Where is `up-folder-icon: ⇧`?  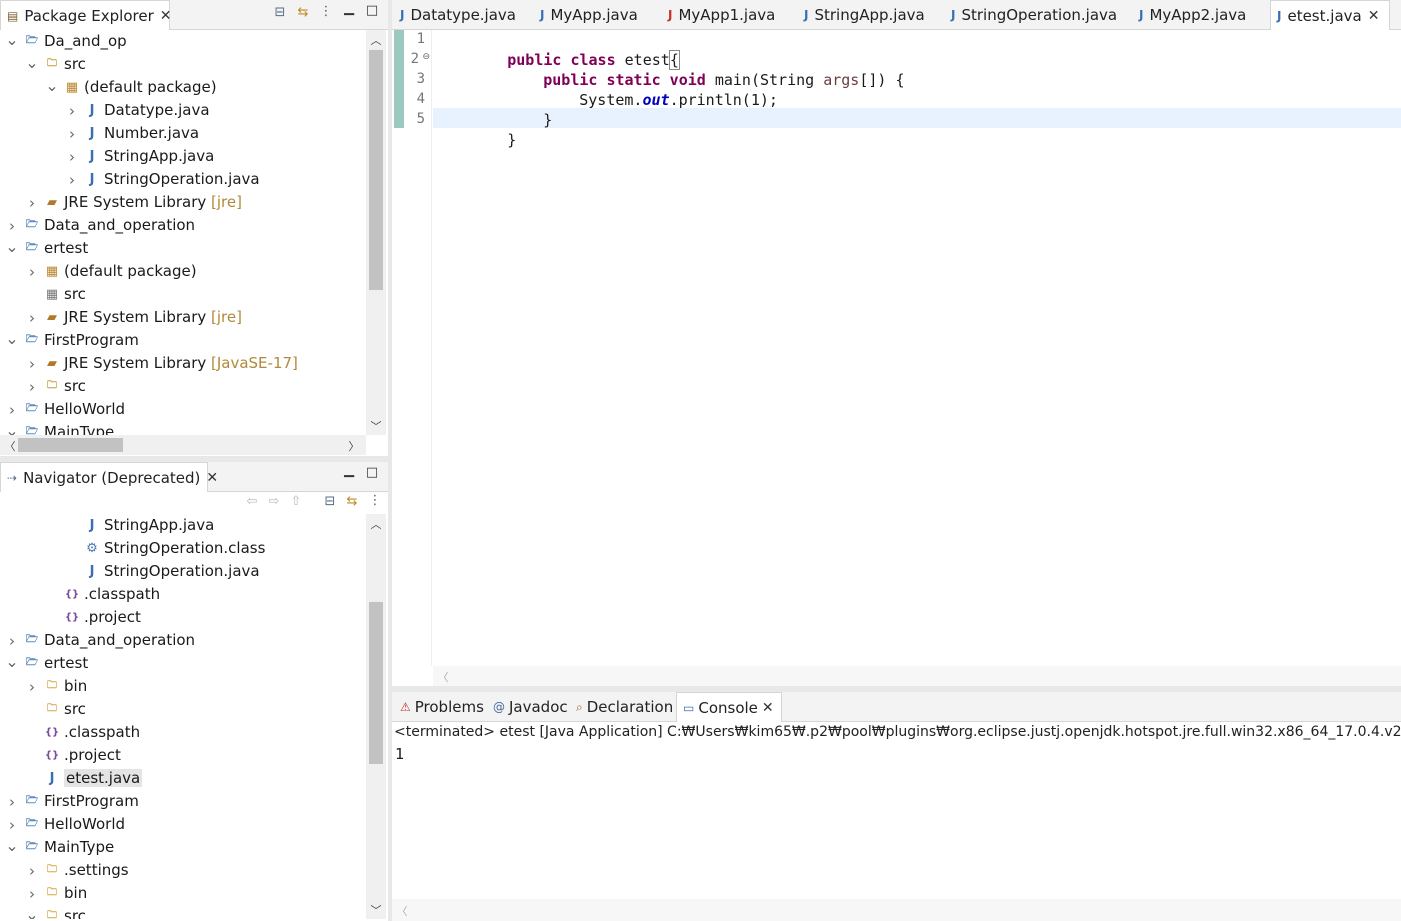 up-folder-icon: ⇧ is located at coordinates (296, 501).